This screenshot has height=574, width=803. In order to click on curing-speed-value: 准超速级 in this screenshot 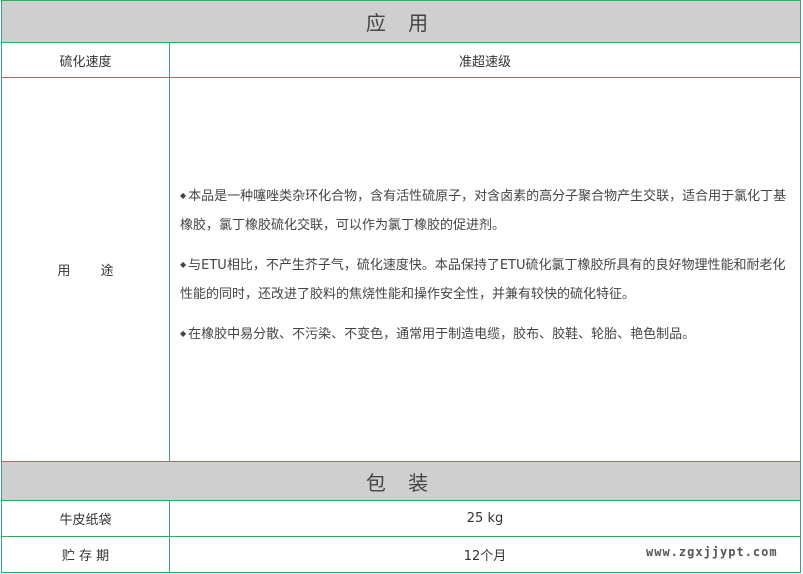, I will do `click(485, 60)`.